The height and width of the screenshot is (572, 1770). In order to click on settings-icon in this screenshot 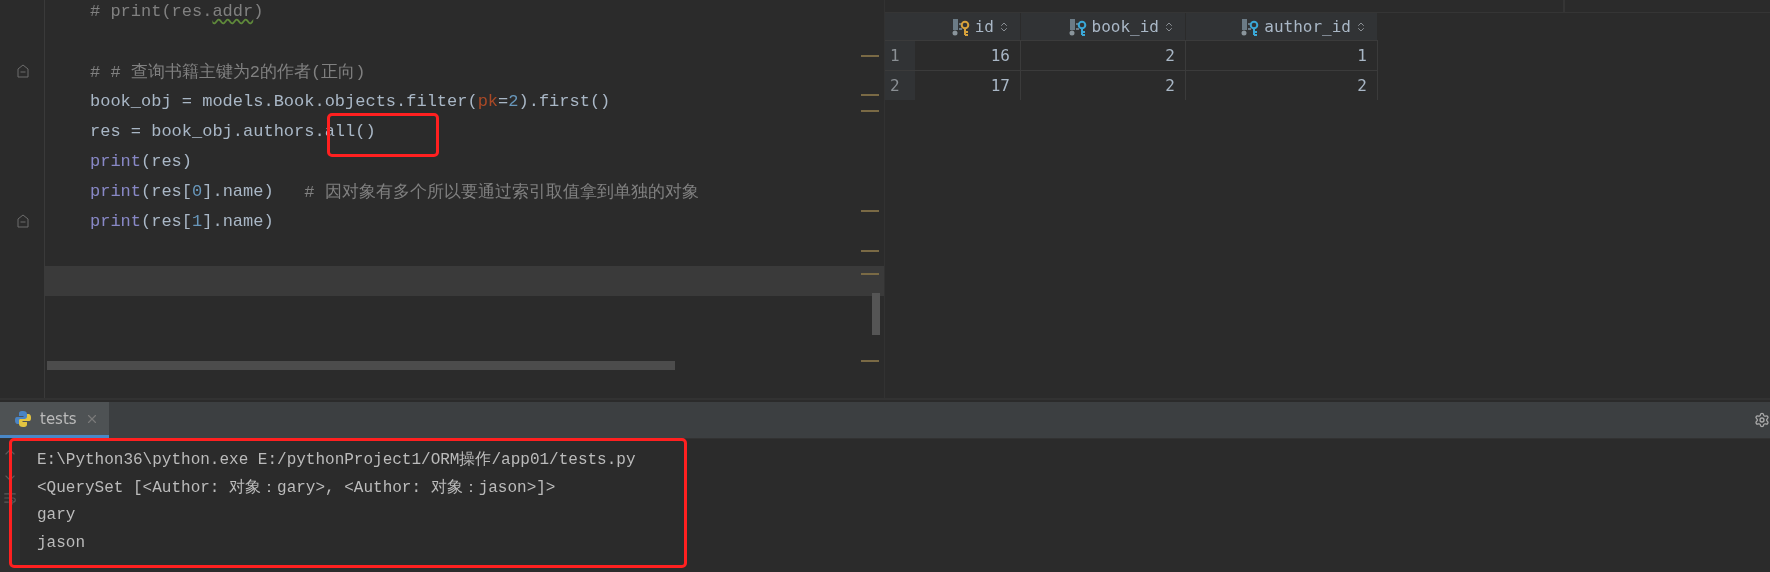, I will do `click(1762, 420)`.